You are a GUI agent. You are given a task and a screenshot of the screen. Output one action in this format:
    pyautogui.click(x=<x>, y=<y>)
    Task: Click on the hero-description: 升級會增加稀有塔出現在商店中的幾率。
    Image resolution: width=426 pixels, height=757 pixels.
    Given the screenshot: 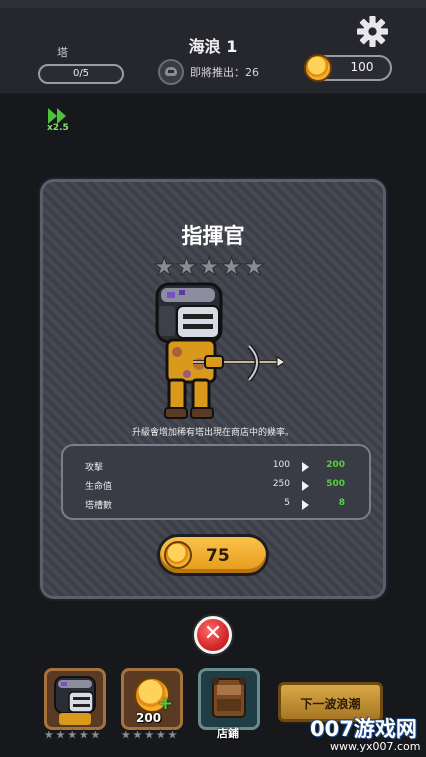 What is the action you would take?
    pyautogui.click(x=212, y=433)
    